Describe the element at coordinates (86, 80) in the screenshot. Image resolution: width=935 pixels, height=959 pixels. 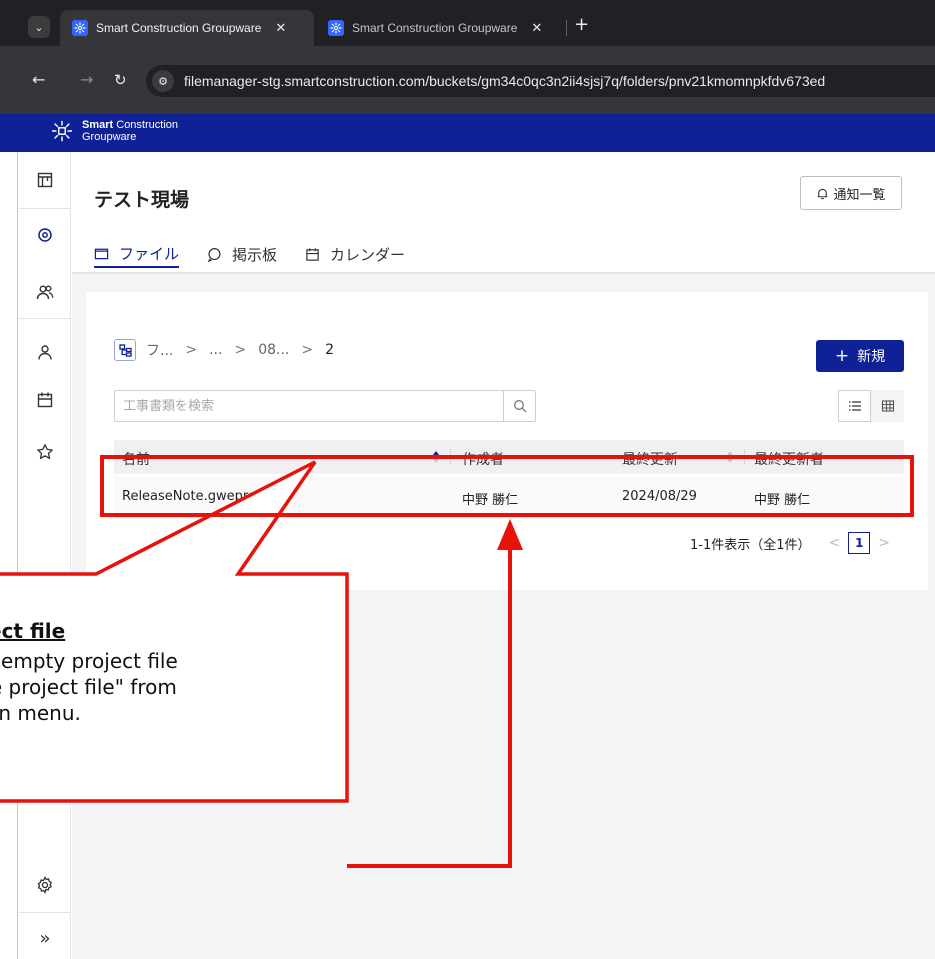
I see `forward-arrow-icon: →` at that location.